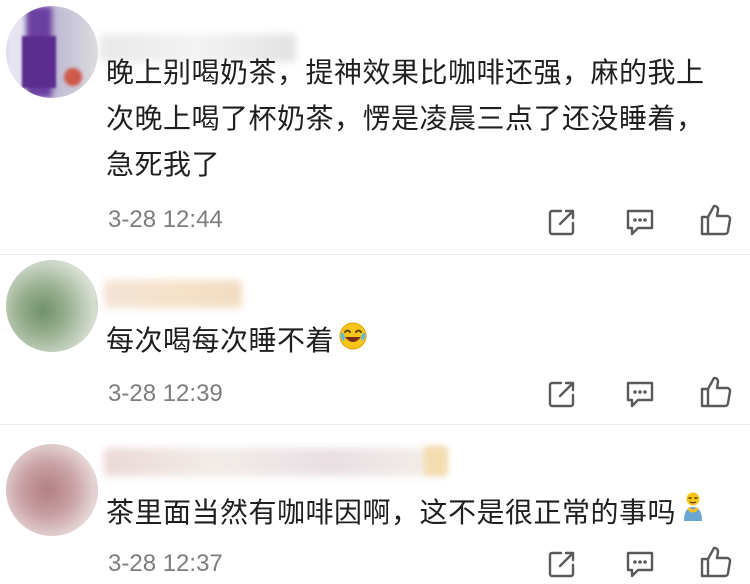 The image size is (750, 584). What do you see at coordinates (391, 512) in the screenshot?
I see `comment-text-line: 茶里面当然有咖啡因啊，这不是很正常的事吗` at bounding box center [391, 512].